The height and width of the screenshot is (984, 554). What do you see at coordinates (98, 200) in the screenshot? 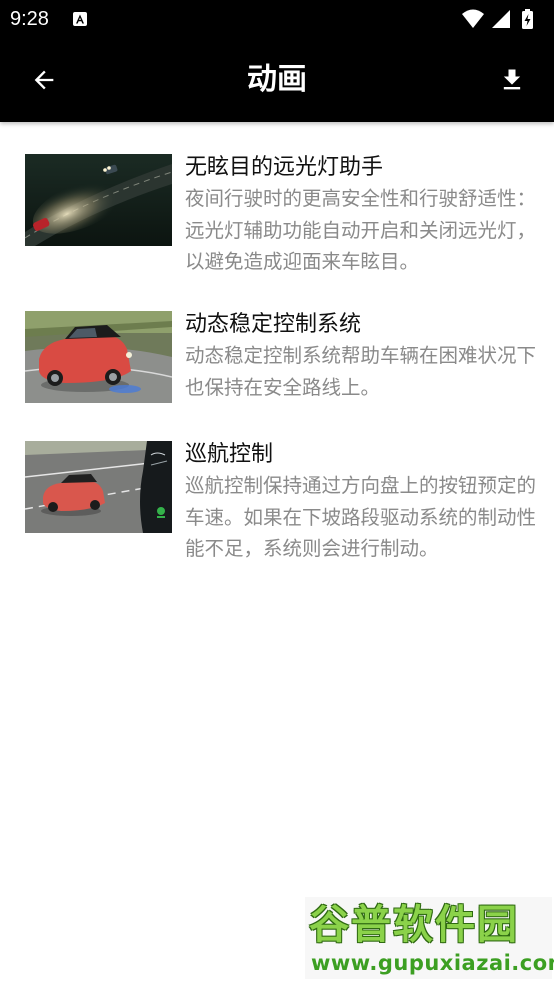
I see `night-high-beam-thumbnail` at bounding box center [98, 200].